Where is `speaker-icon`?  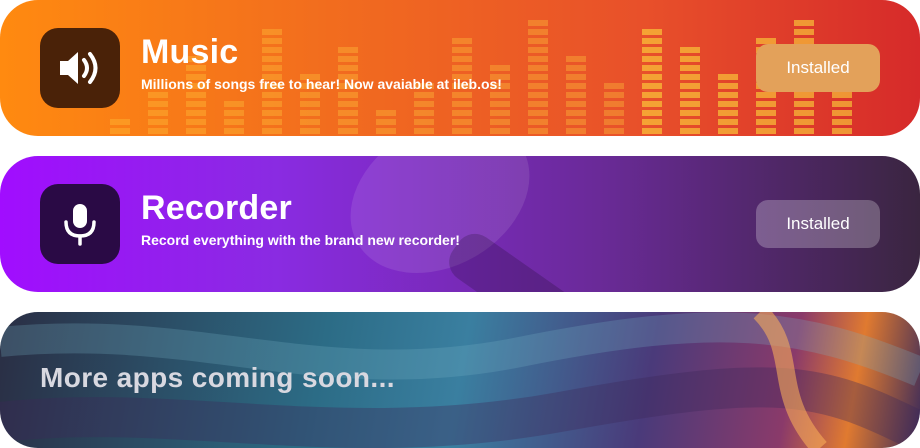 speaker-icon is located at coordinates (79, 68).